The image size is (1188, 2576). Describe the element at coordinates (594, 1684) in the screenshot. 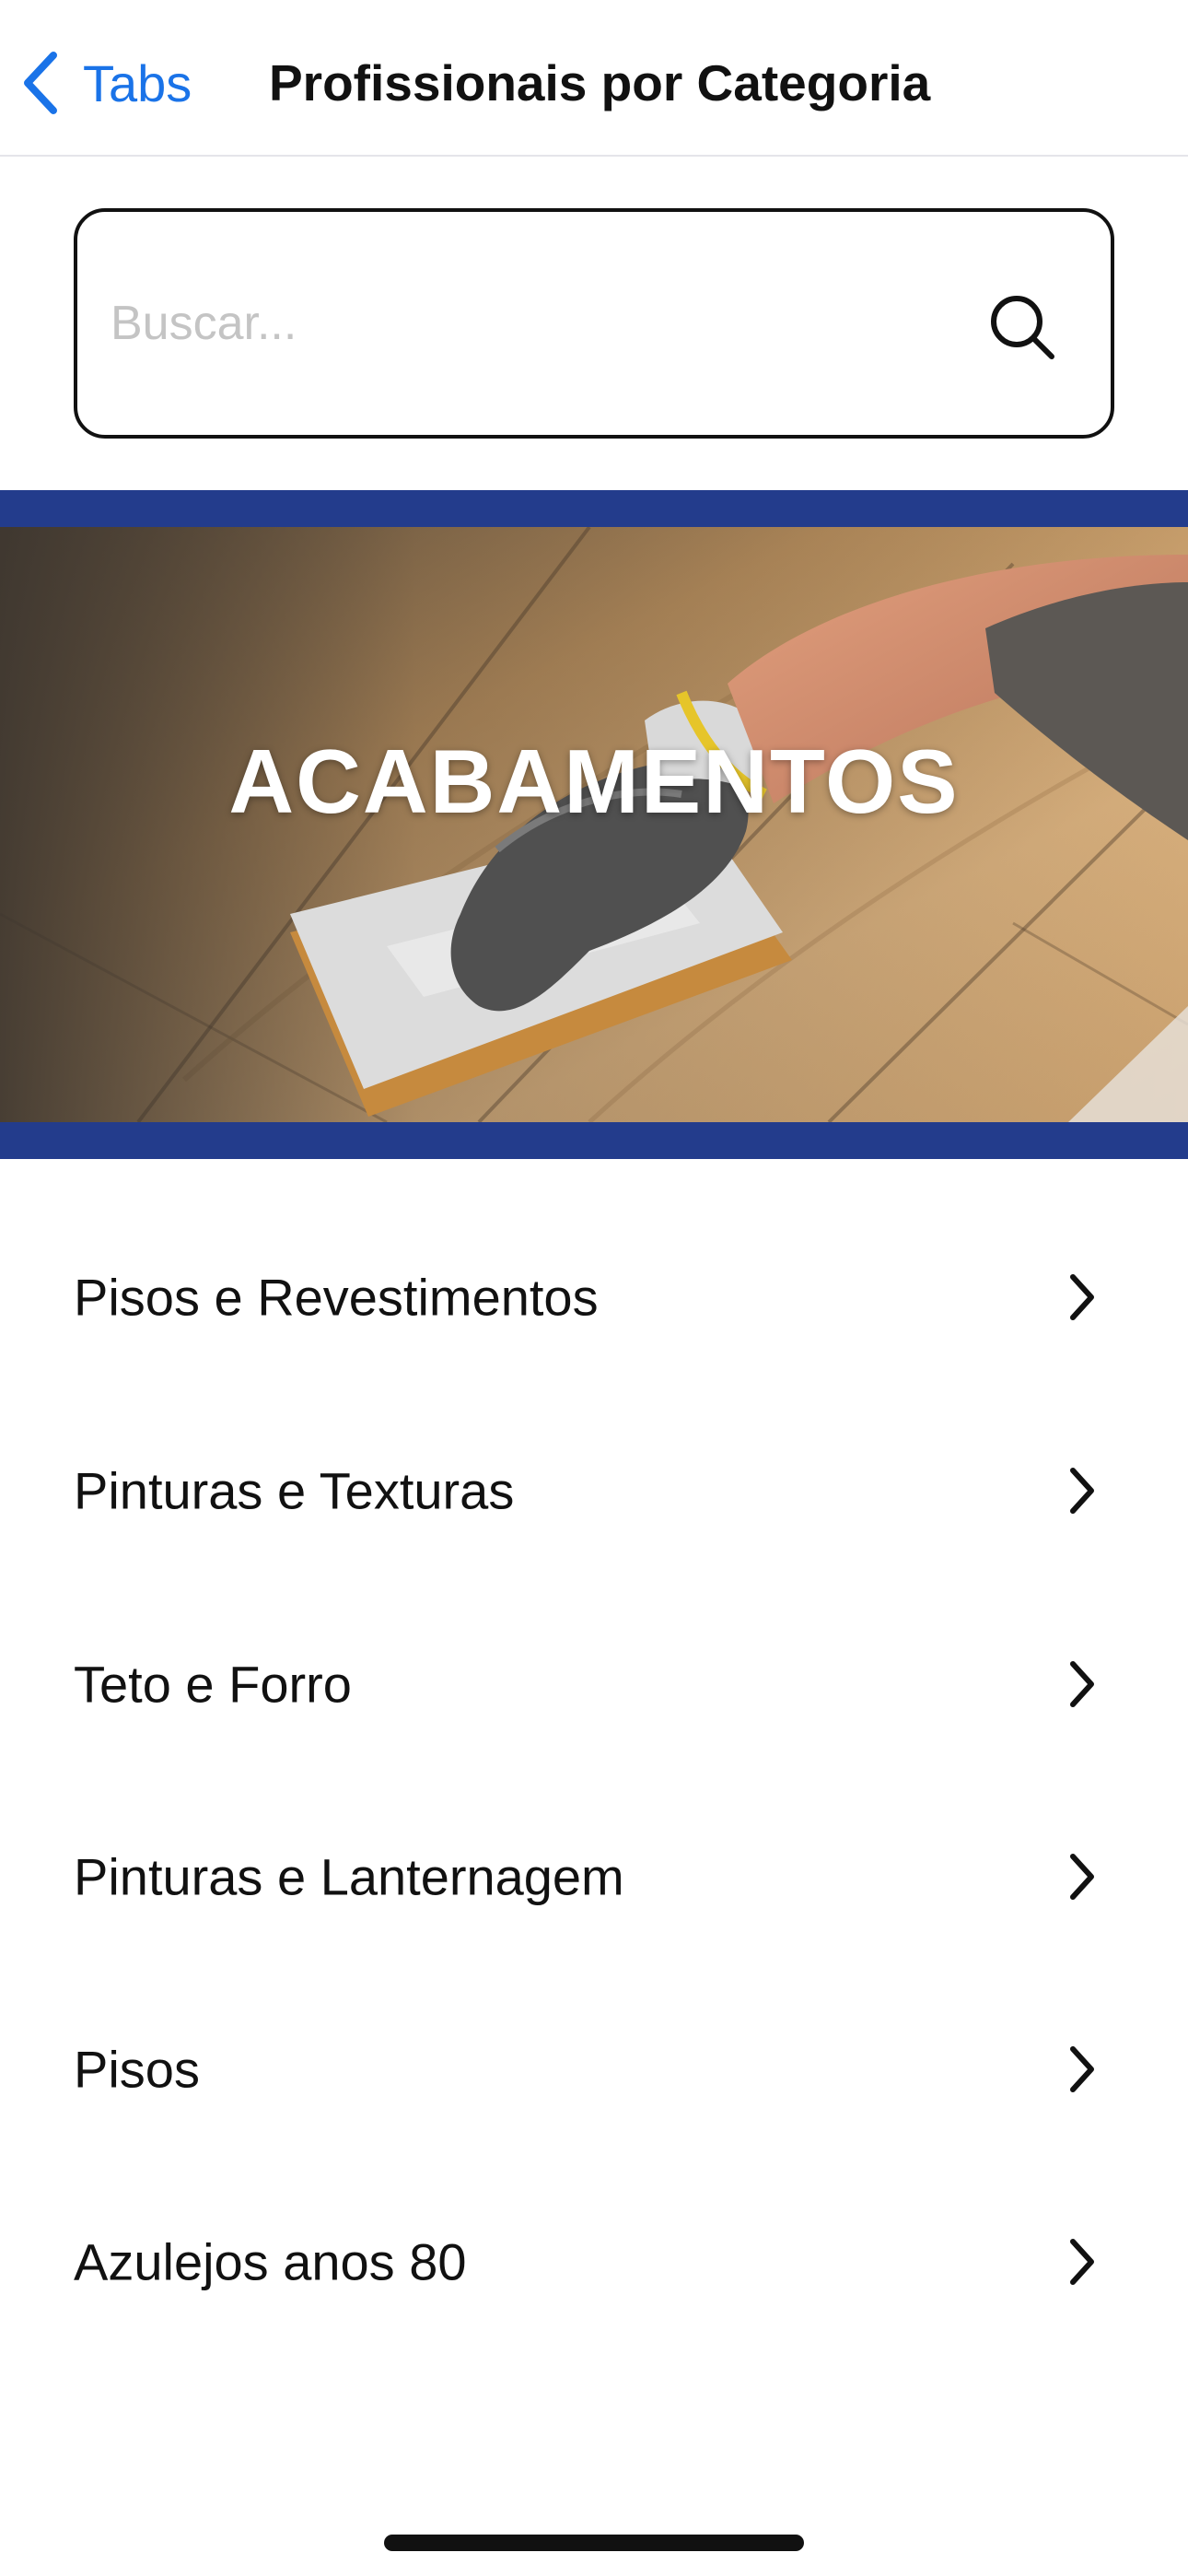

I see `list-item: Teto e Forro` at that location.